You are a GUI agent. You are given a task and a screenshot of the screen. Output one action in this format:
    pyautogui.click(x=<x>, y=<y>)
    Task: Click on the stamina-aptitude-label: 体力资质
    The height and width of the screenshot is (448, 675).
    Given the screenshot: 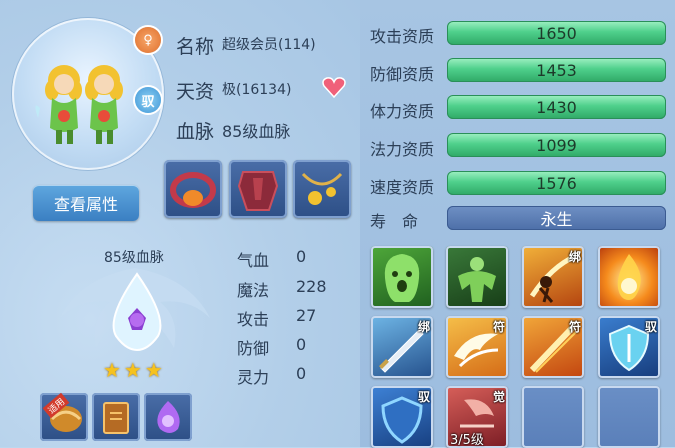 What is the action you would take?
    pyautogui.click(x=402, y=111)
    